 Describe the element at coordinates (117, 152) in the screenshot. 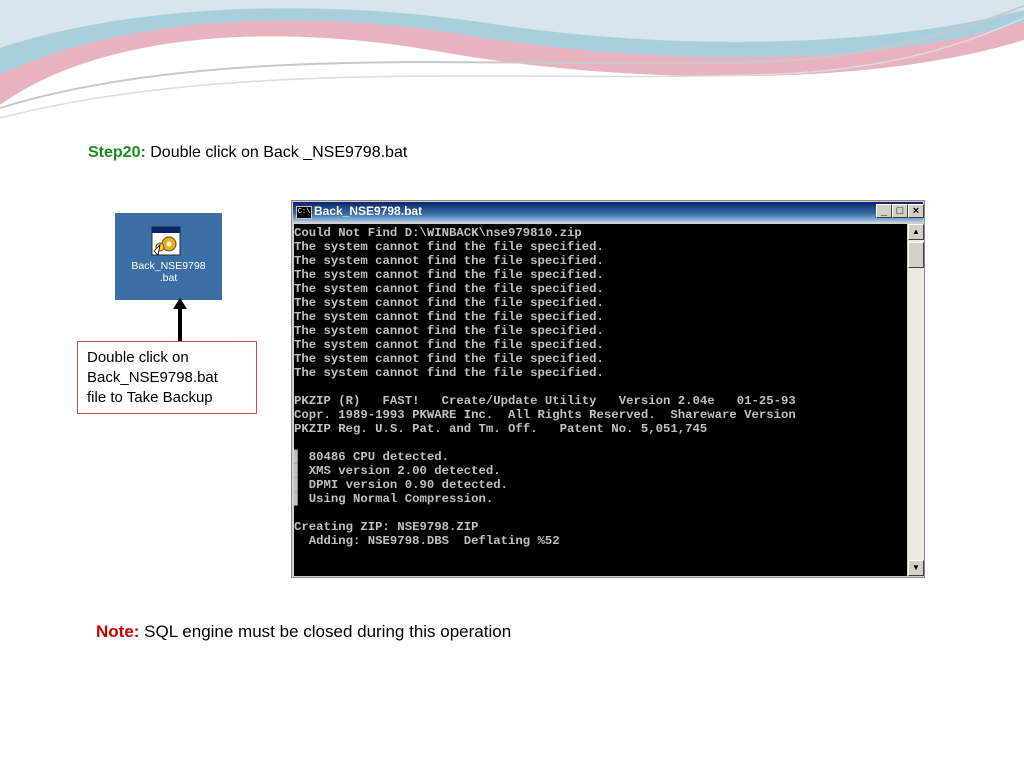

I see `step-label: Step20:` at that location.